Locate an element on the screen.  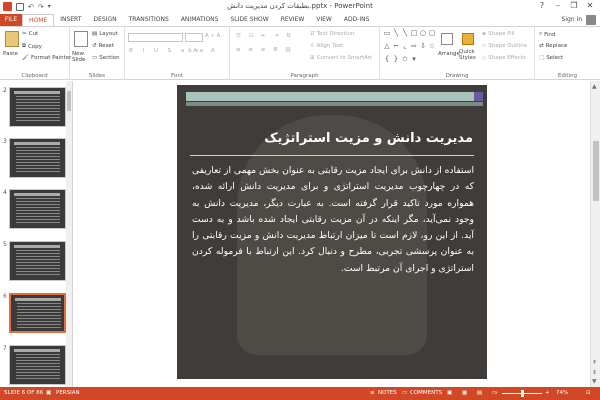
align-buttons: ≡ ≡ ≡ ≣ ▥ is located at coordinates (265, 50).